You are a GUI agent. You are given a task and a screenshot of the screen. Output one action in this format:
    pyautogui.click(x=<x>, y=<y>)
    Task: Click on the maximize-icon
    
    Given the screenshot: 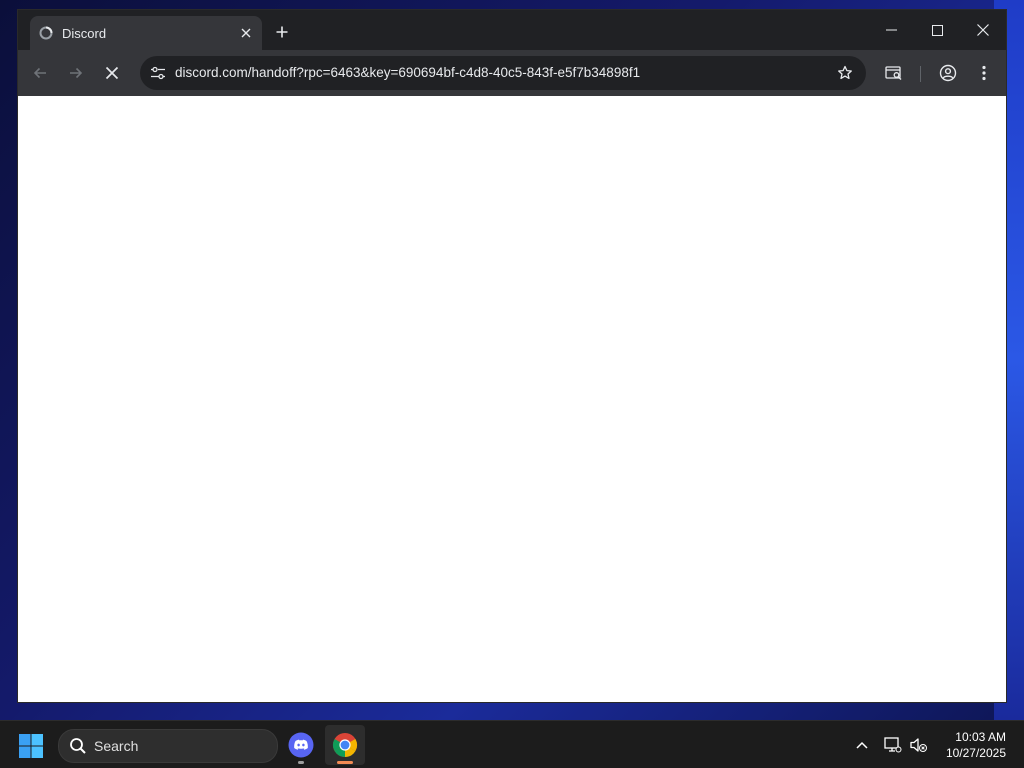 What is the action you would take?
    pyautogui.click(x=937, y=30)
    